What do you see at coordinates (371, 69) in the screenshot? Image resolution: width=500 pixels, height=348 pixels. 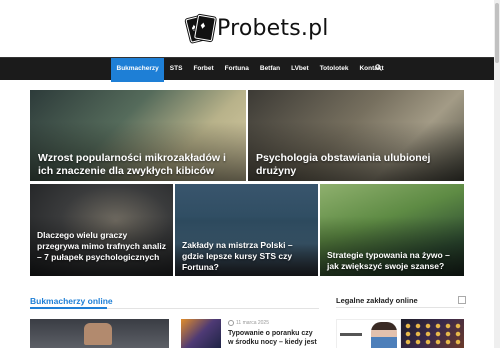 I see `nav-item-kontakt: Kontakt` at bounding box center [371, 69].